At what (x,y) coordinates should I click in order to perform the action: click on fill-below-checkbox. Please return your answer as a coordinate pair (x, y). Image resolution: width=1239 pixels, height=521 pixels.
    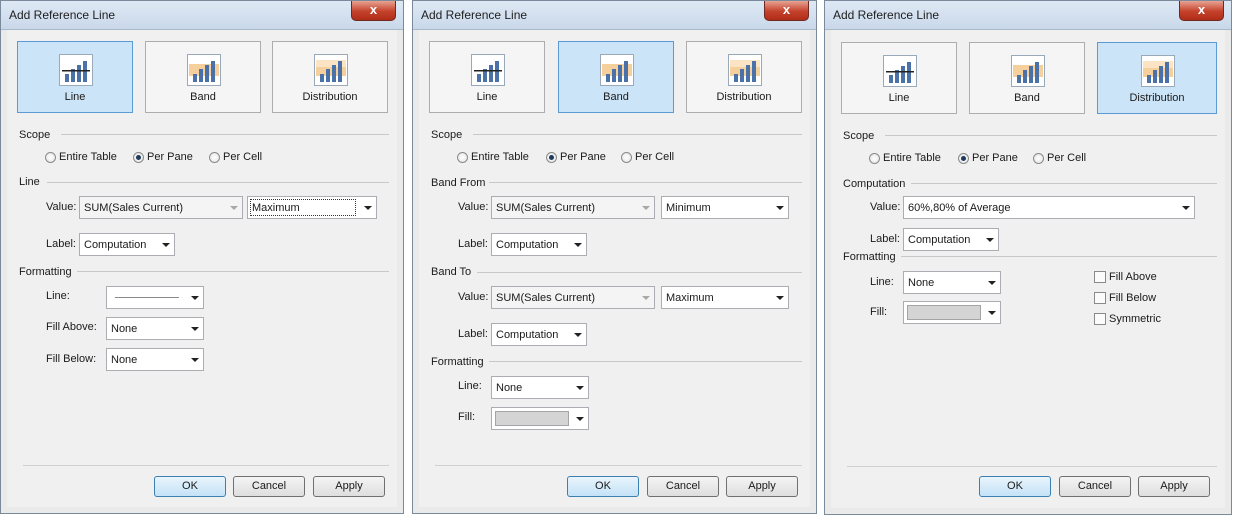
    Looking at the image, I should click on (1100, 298).